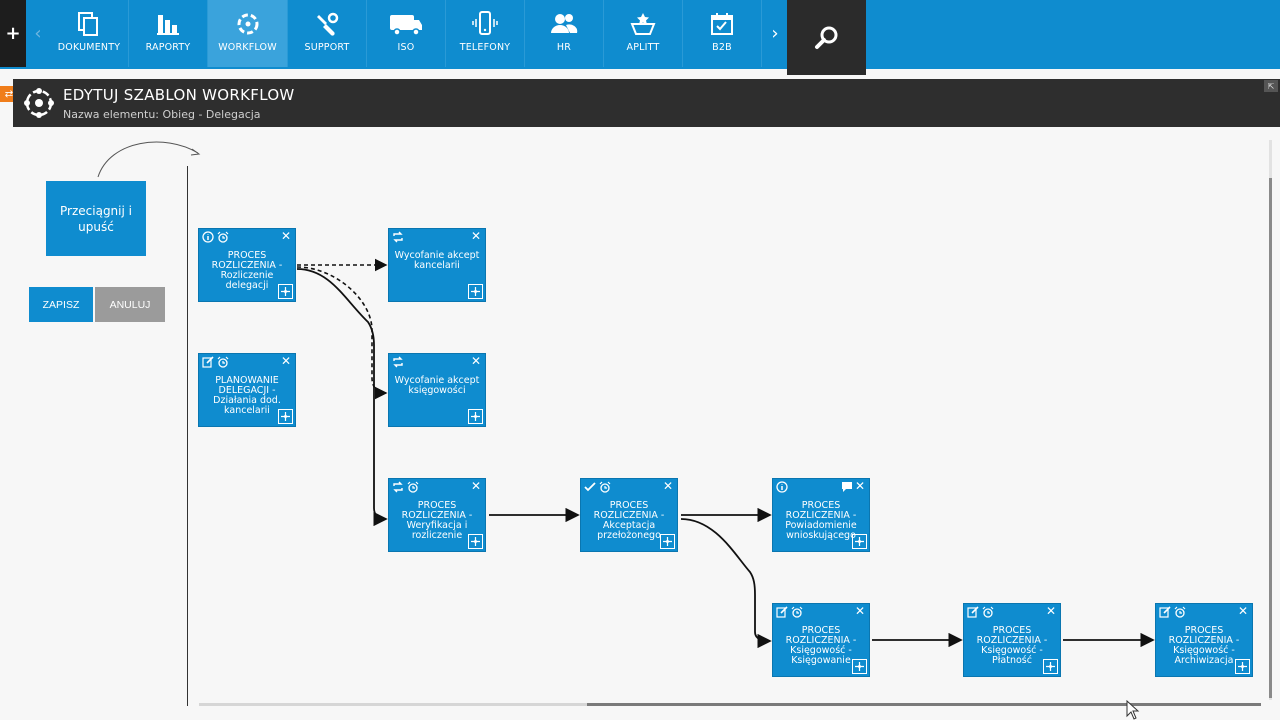 The height and width of the screenshot is (720, 1280). What do you see at coordinates (924, 704) in the screenshot?
I see `horizontal-scrollbar-thumb` at bounding box center [924, 704].